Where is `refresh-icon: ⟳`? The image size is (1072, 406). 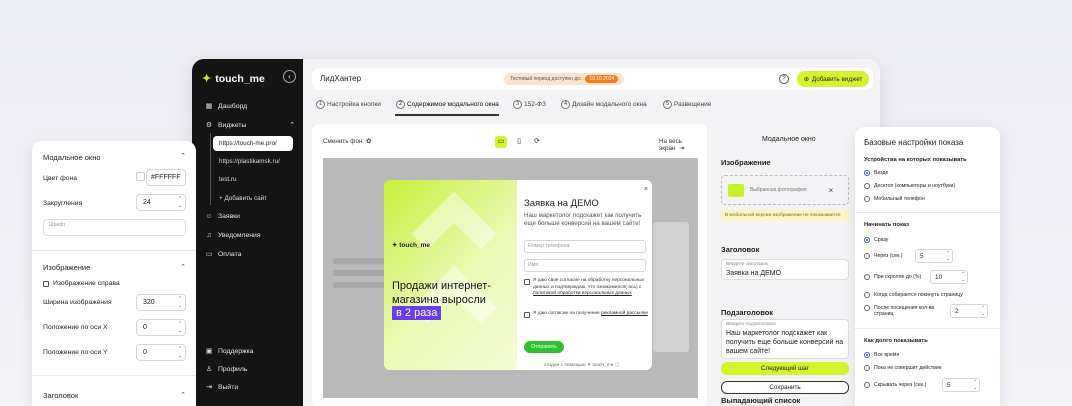 refresh-icon: ⟳ is located at coordinates (537, 142).